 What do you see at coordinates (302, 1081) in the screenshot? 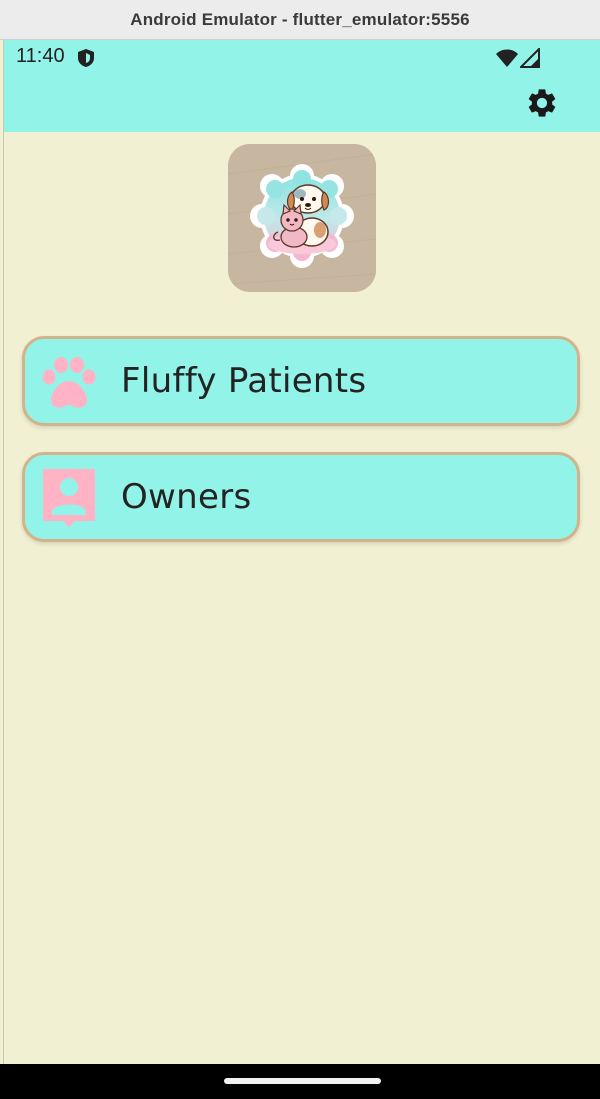
I see `home-indicator` at bounding box center [302, 1081].